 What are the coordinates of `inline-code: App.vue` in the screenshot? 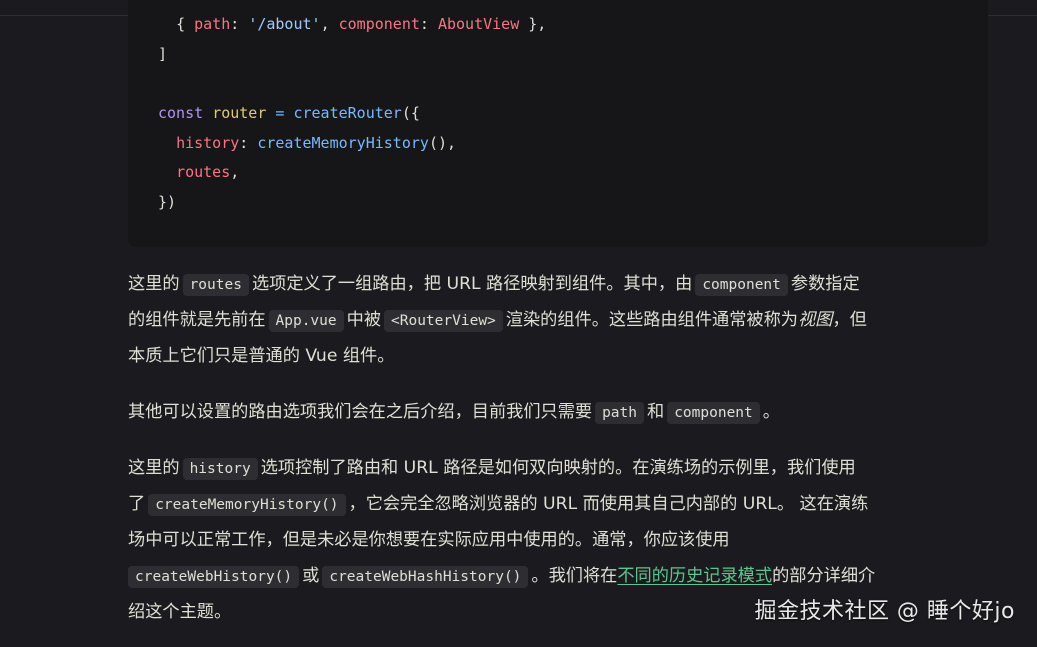 It's located at (306, 321).